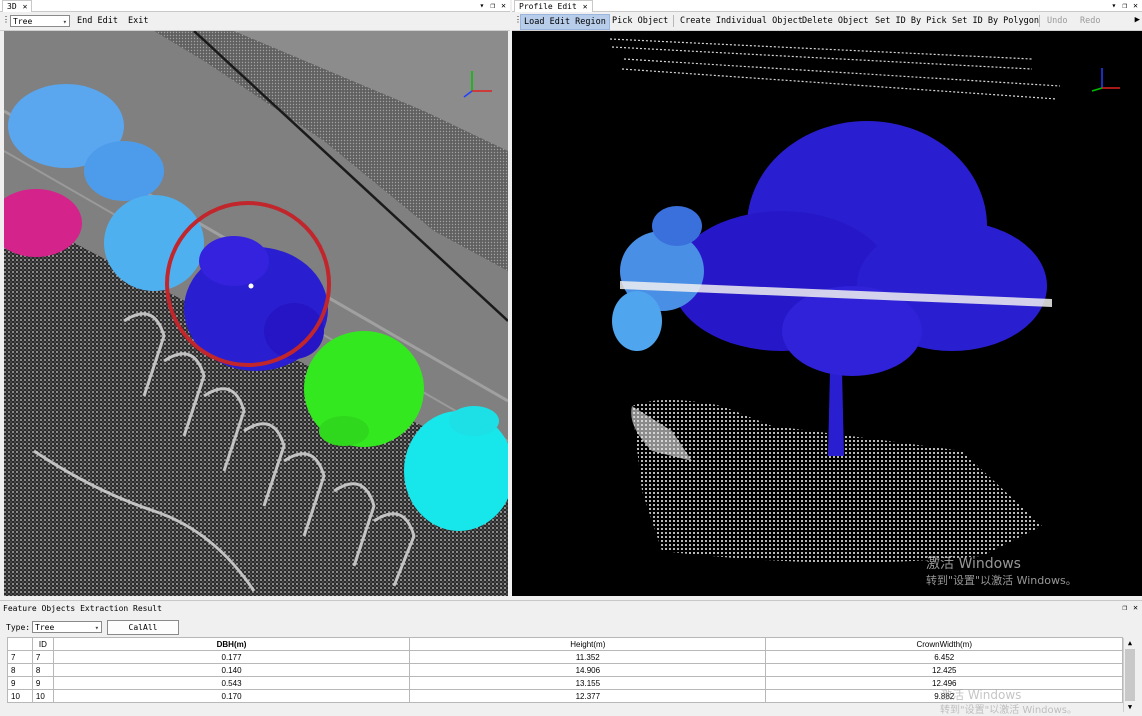 The height and width of the screenshot is (716, 1142). What do you see at coordinates (42, 670) in the screenshot?
I see `cell-id: 8` at bounding box center [42, 670].